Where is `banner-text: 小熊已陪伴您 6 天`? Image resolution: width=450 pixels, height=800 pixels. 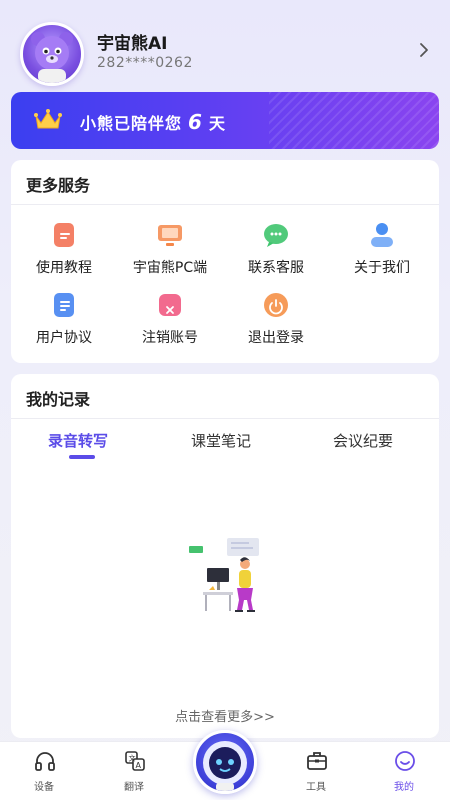 banner-text: 小熊已陪伴您 6 天 is located at coordinates (153, 122).